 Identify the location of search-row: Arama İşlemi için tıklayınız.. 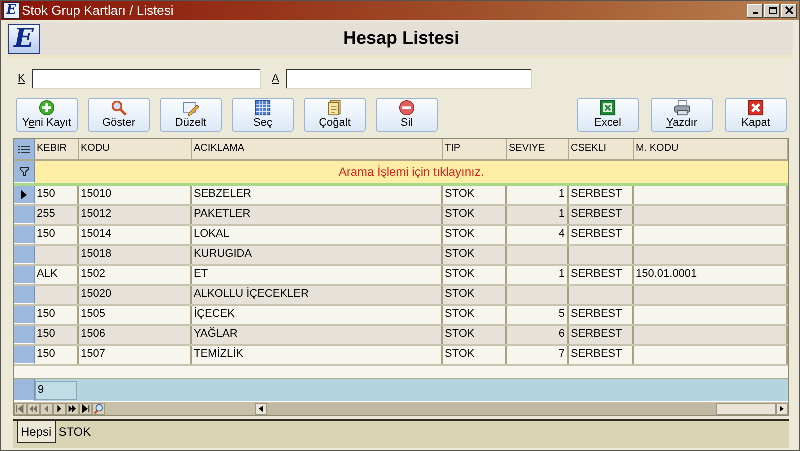
(411, 172).